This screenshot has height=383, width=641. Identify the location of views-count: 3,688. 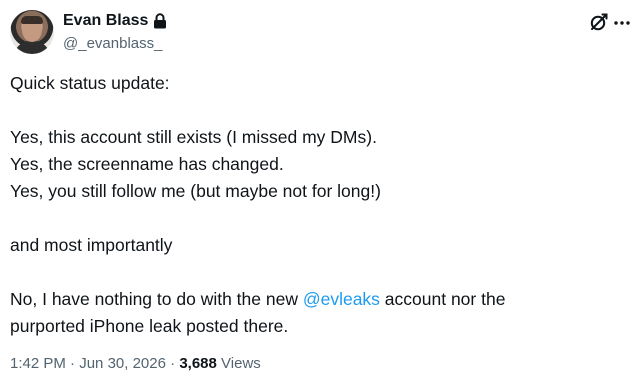
(198, 363).